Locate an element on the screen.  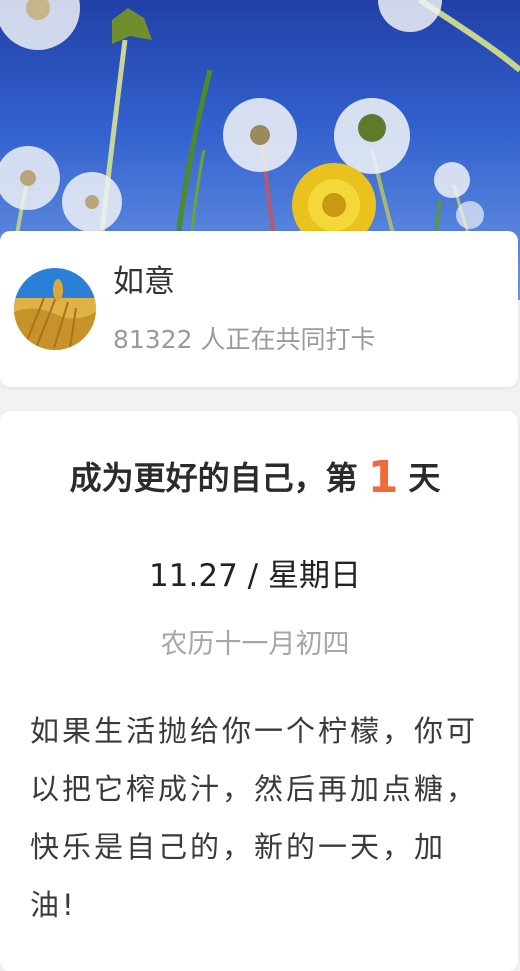
group-name: 如意 is located at coordinates (144, 282).